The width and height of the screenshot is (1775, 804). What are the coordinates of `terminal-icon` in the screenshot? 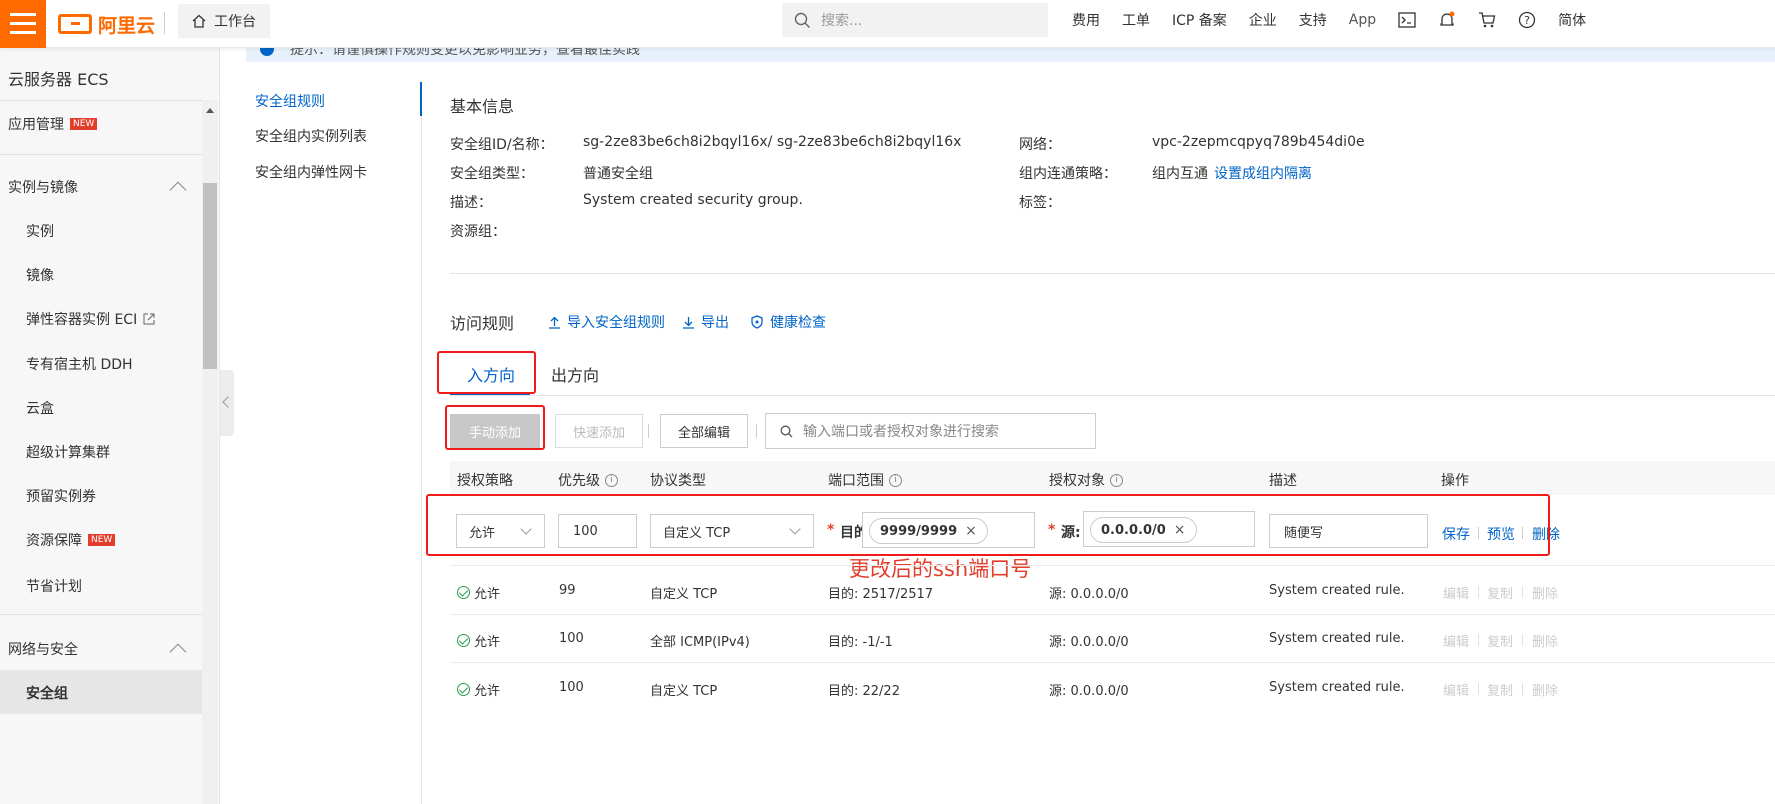 It's located at (1407, 20).